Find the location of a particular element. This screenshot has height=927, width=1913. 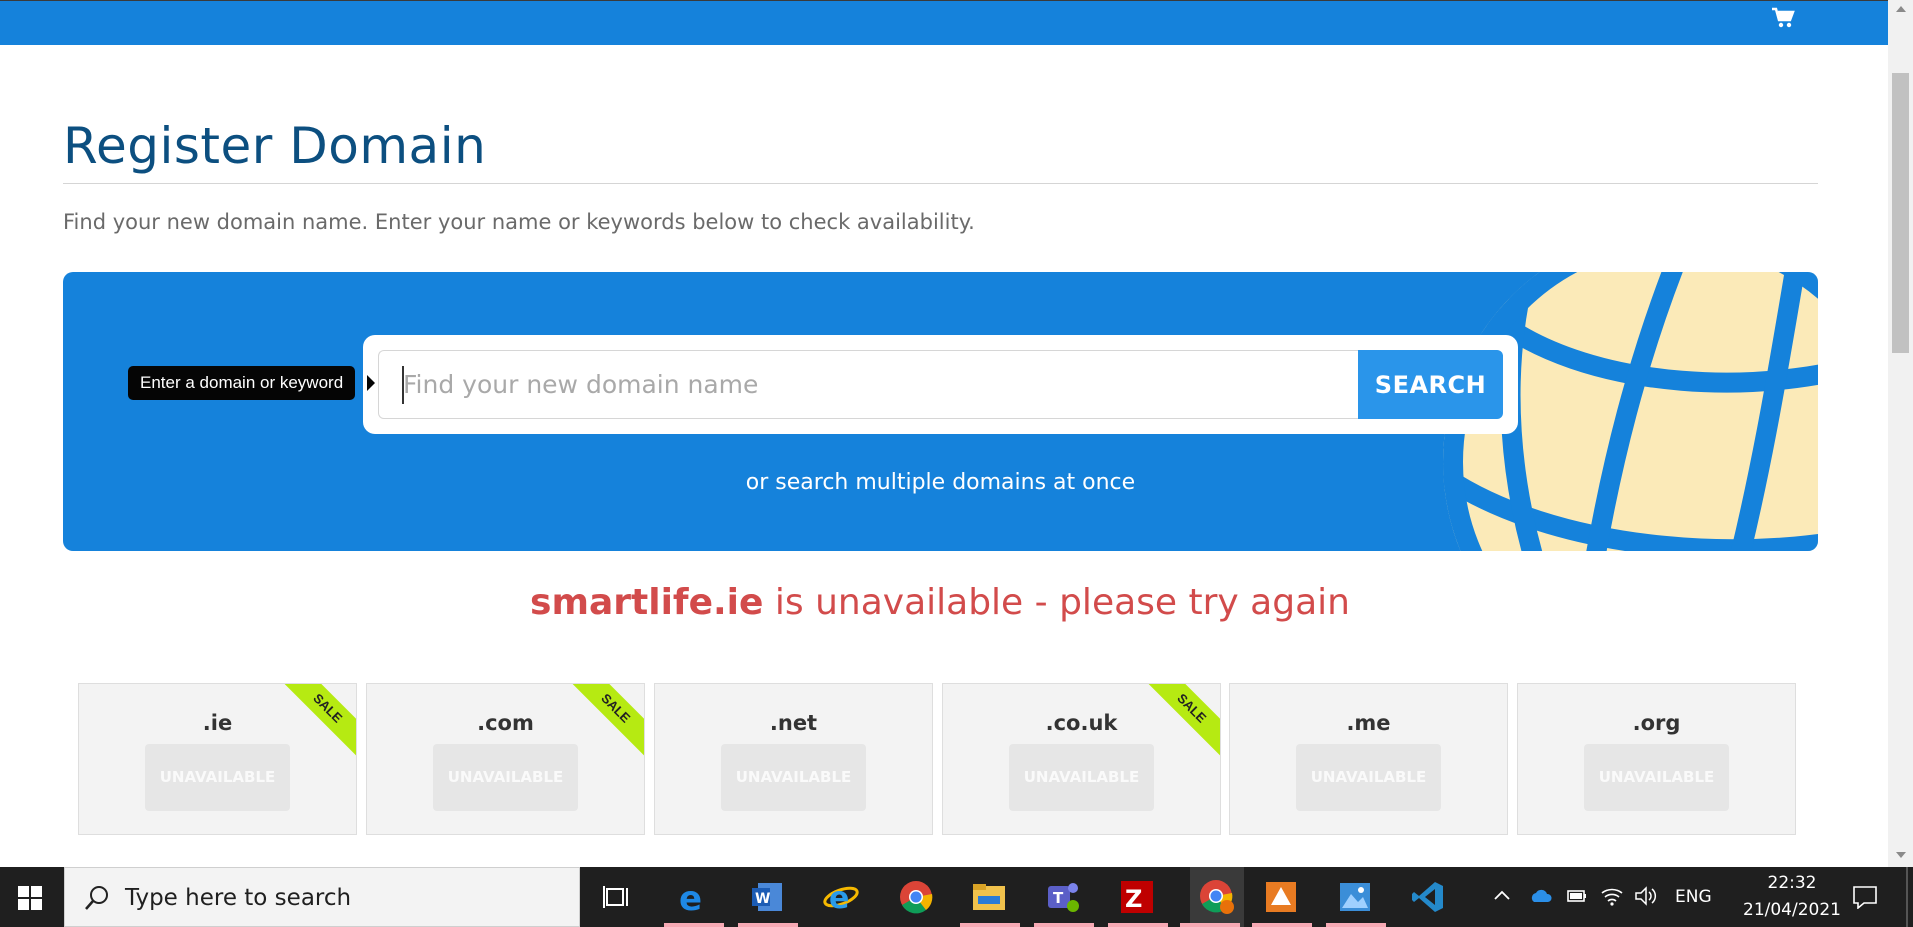

tld-card-co-uk: .co.uk UNAVAILABLE SALE is located at coordinates (1081, 759).